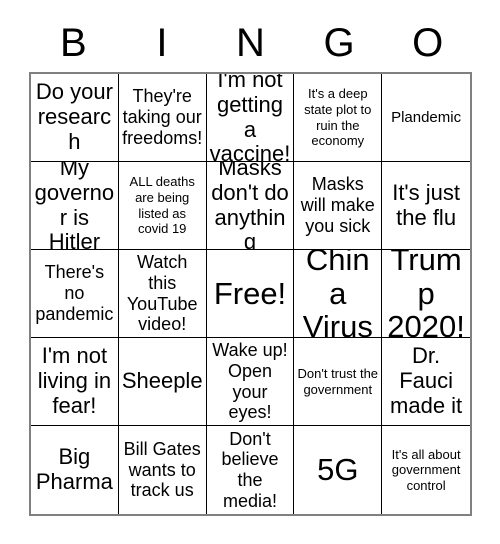 The width and height of the screenshot is (500, 544). I want to click on bingo-cell-r3c2: Watch this YouTube video!, so click(162, 294).